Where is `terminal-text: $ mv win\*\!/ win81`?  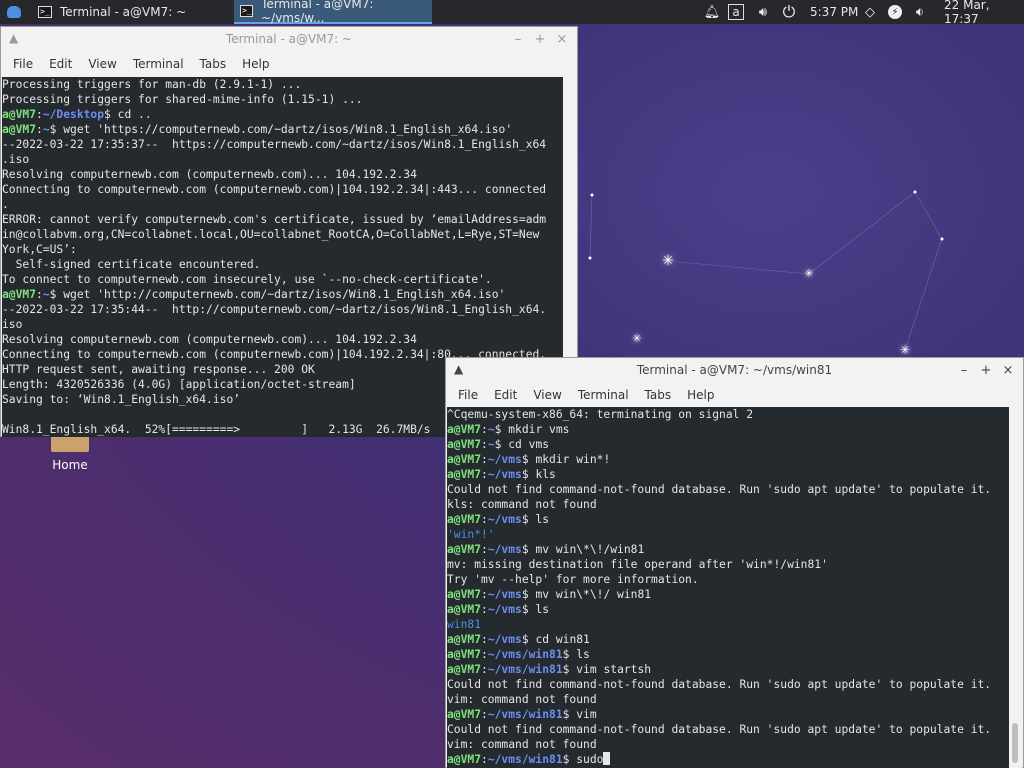 terminal-text: $ mv win\*\!/ win81 is located at coordinates (586, 594).